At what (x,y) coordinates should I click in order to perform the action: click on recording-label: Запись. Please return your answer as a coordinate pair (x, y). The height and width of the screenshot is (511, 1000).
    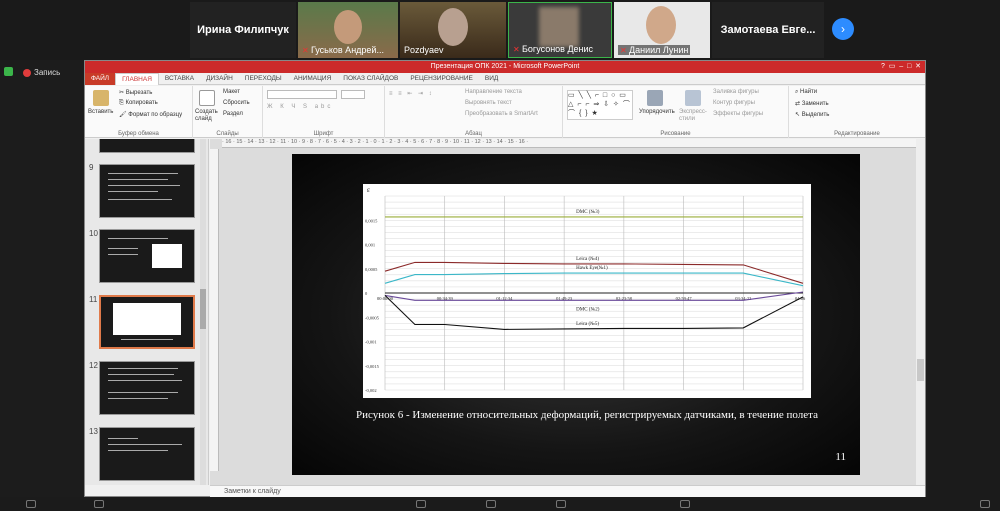
    Looking at the image, I should click on (47, 72).